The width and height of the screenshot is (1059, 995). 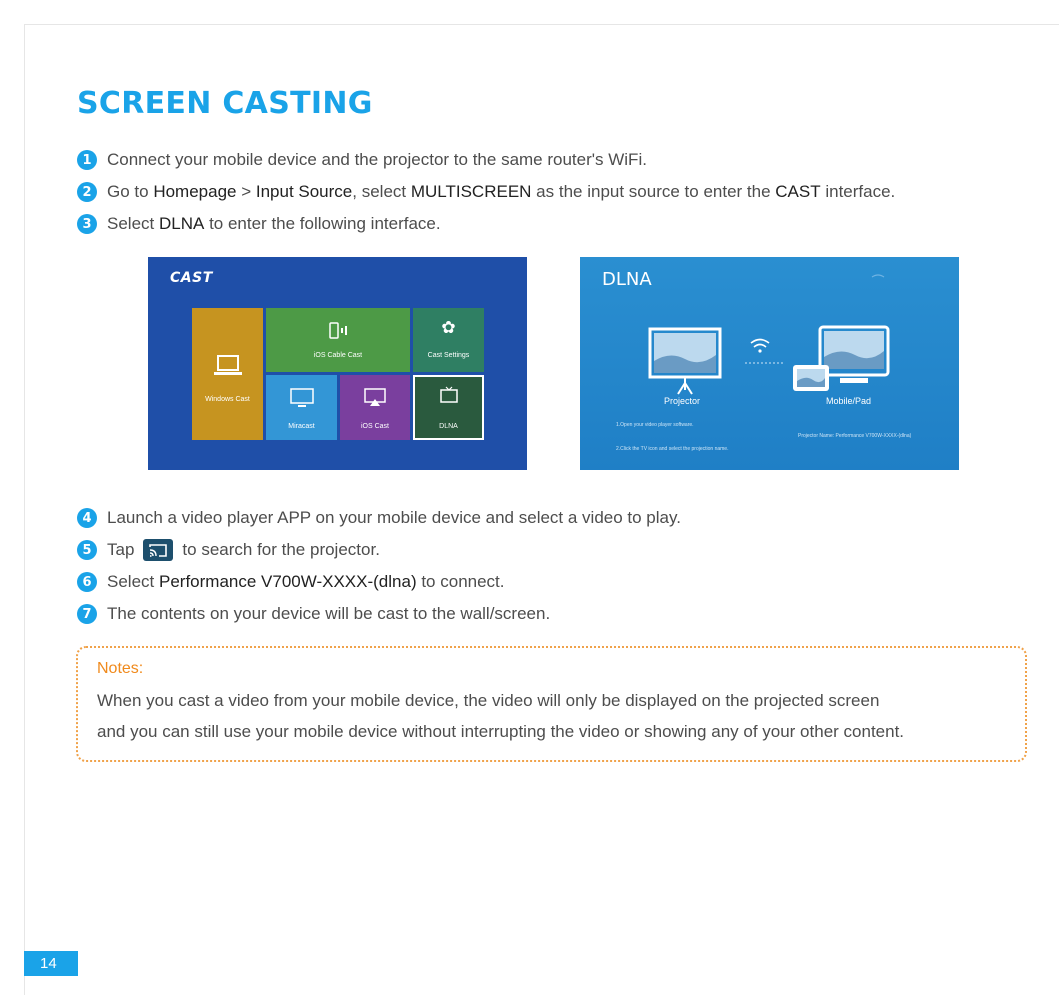 What do you see at coordinates (120, 668) in the screenshot?
I see `notes-heading: Notes:` at bounding box center [120, 668].